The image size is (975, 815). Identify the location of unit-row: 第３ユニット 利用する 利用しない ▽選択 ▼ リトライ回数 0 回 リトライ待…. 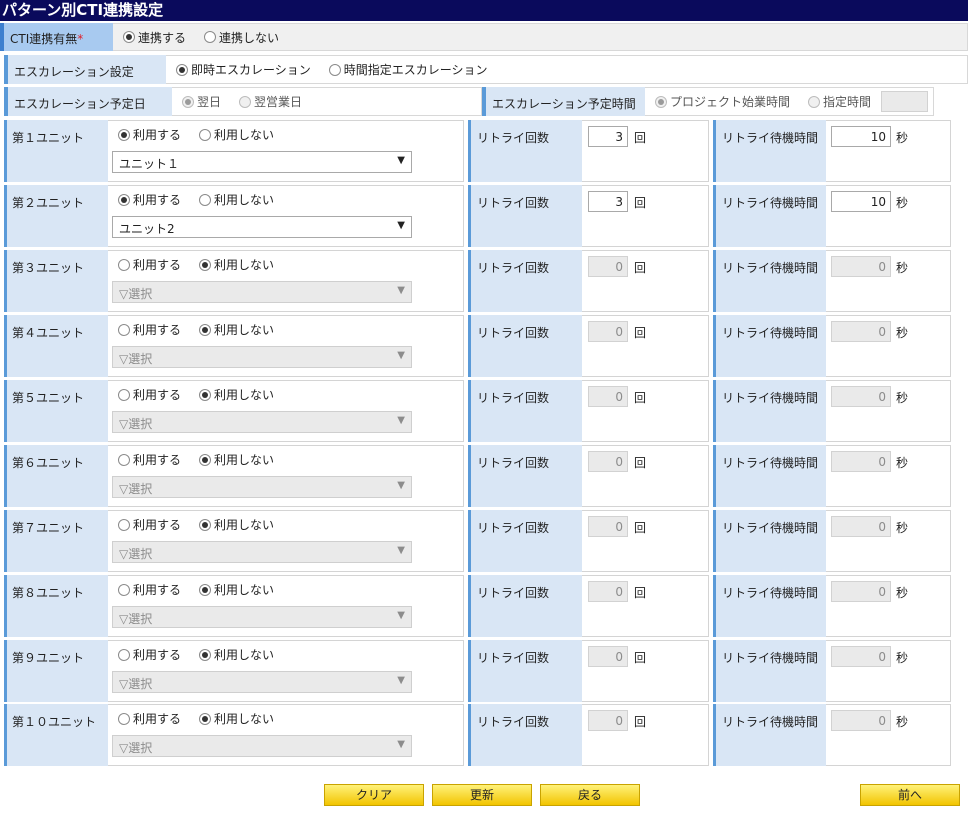
(477, 281).